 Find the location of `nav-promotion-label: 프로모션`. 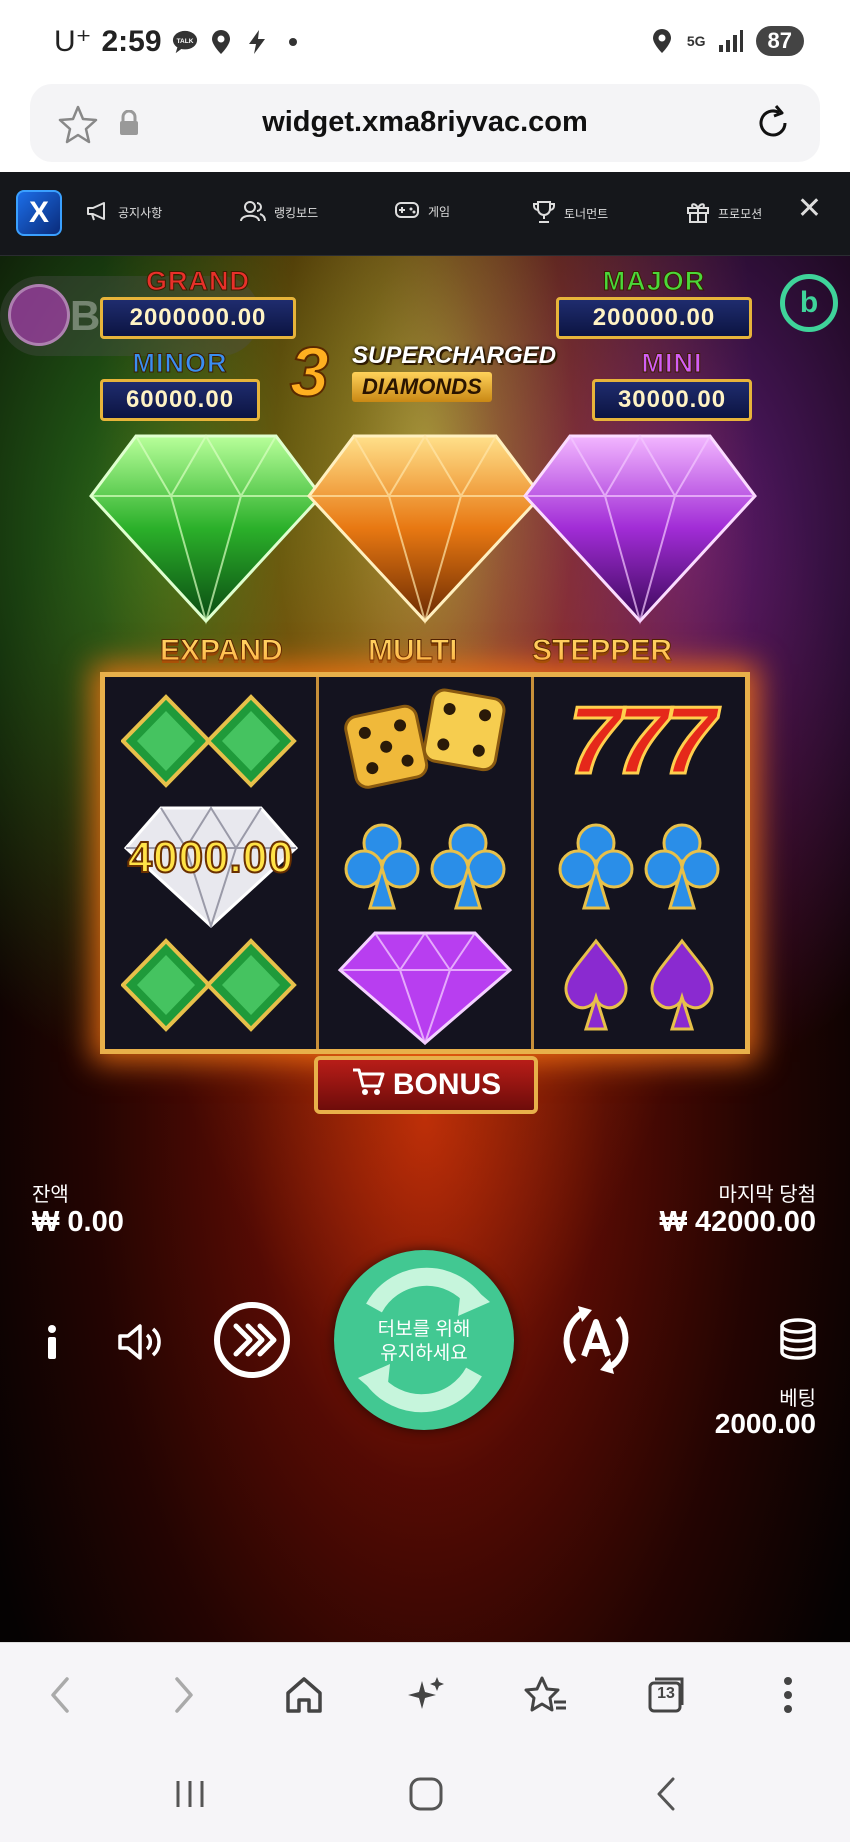

nav-promotion-label: 프로모션 is located at coordinates (740, 214).